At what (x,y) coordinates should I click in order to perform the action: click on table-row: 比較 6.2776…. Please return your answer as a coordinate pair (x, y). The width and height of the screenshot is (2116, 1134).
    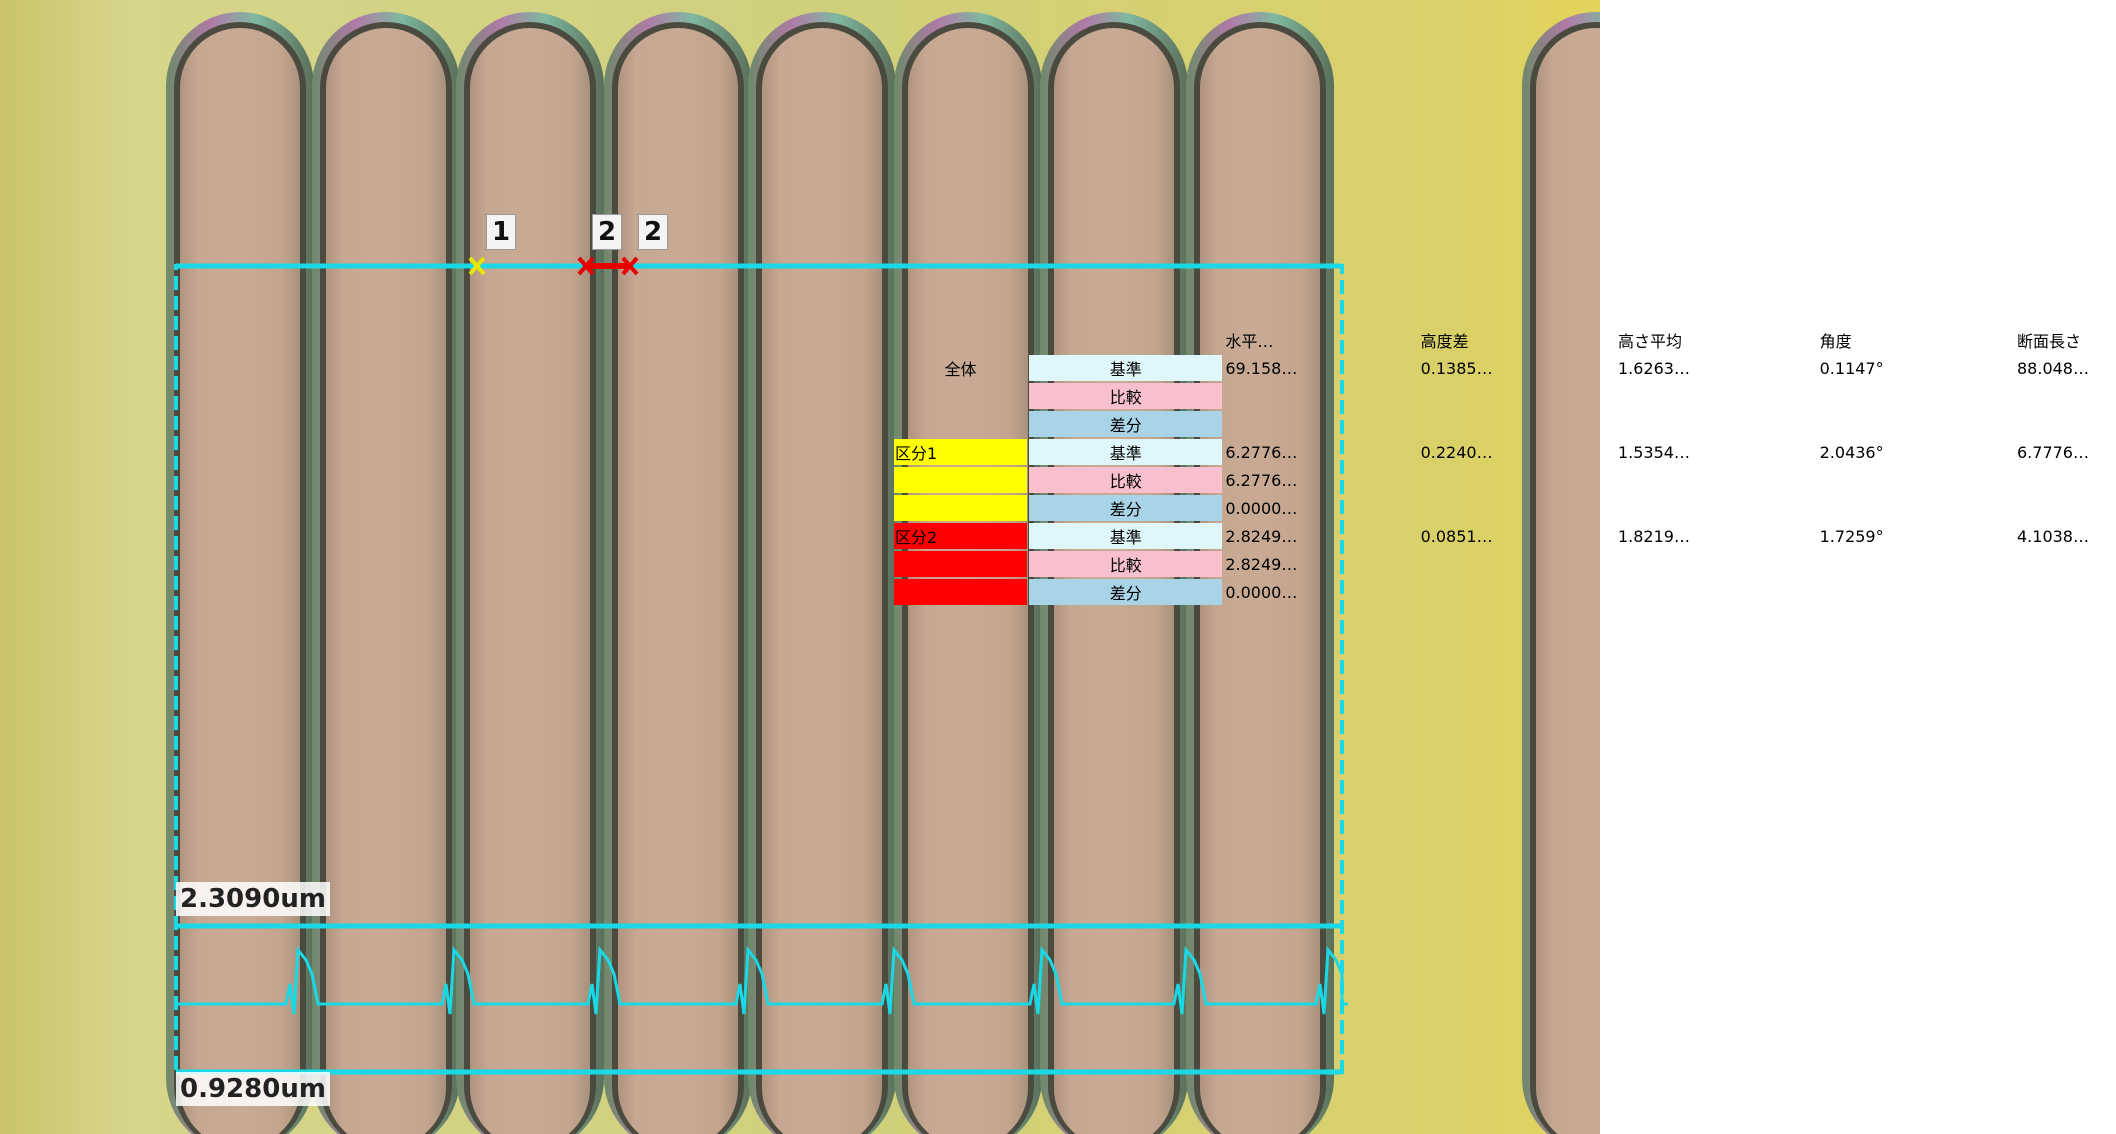
    Looking at the image, I should click on (1505, 480).